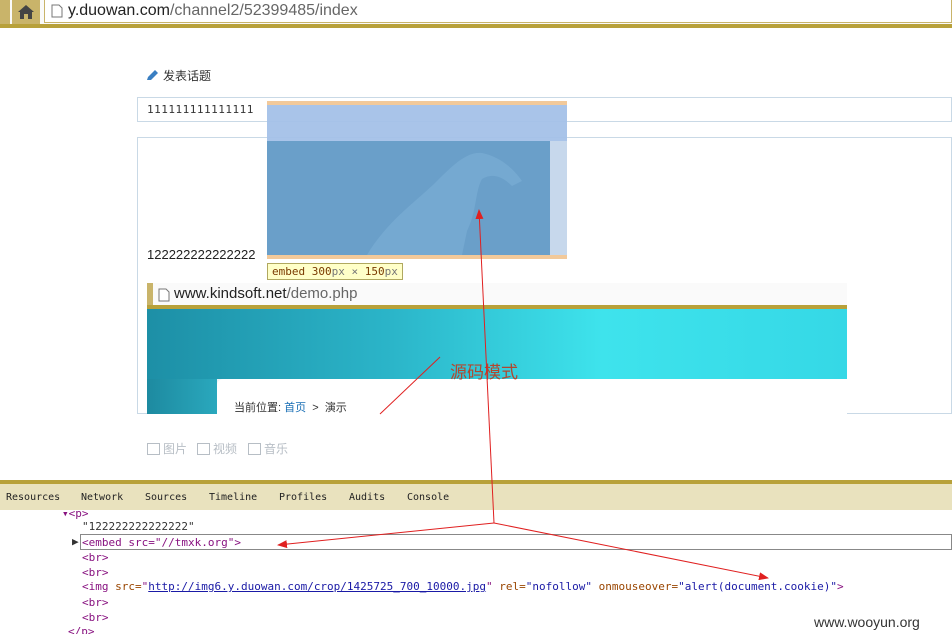 This screenshot has width=952, height=634. Describe the element at coordinates (631, 551) in the screenshot. I see `arrow-to-onmouseover` at that location.